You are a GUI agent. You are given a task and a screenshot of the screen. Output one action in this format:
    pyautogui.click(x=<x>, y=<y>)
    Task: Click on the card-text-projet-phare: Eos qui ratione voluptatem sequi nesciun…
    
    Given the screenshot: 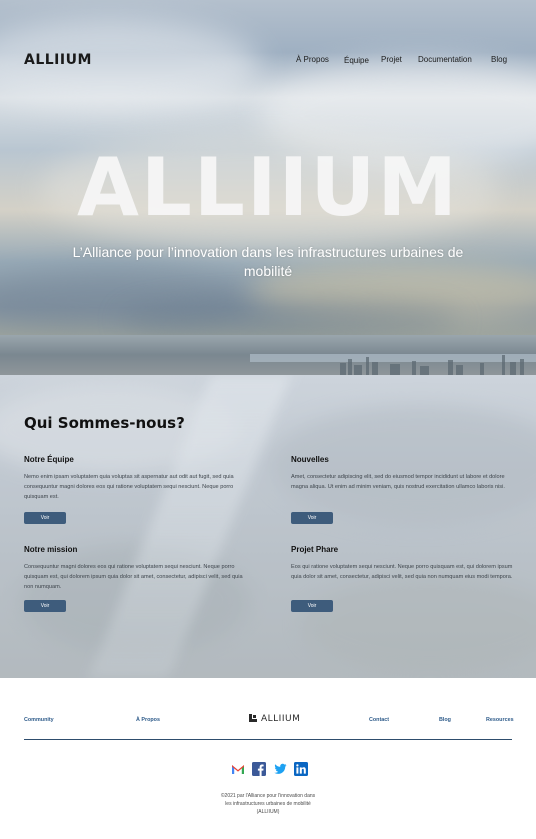 What is the action you would take?
    pyautogui.click(x=402, y=572)
    